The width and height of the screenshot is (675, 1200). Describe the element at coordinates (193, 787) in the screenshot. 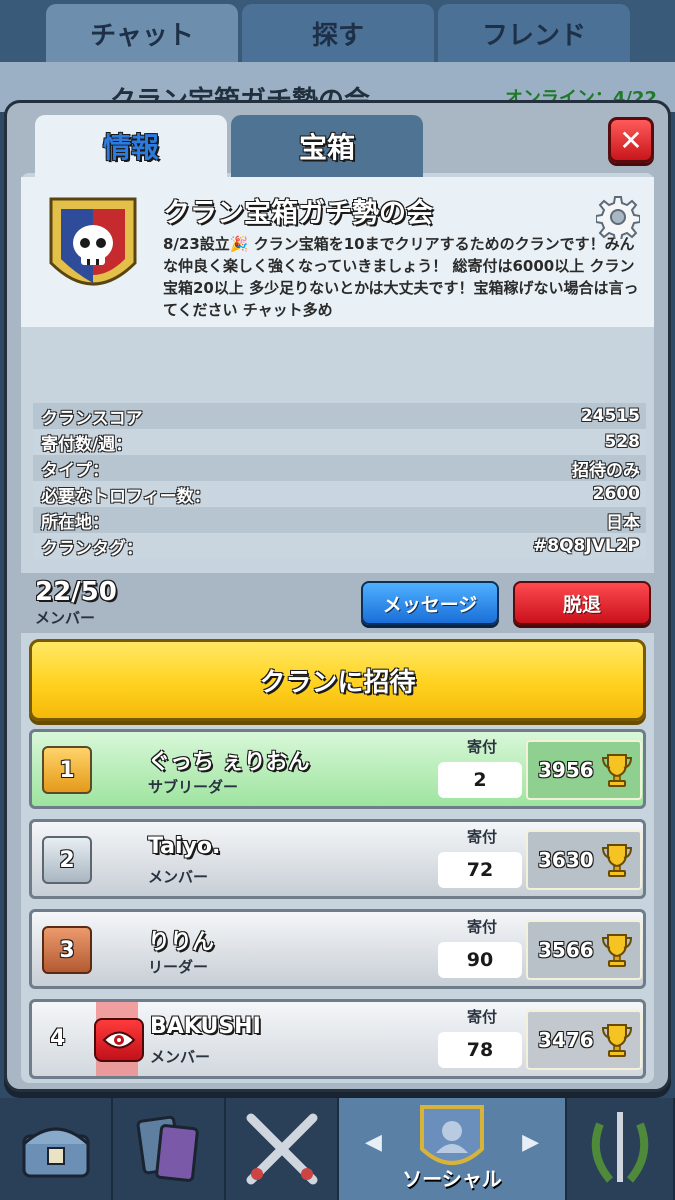

I see `member-role: サブリーダー` at that location.